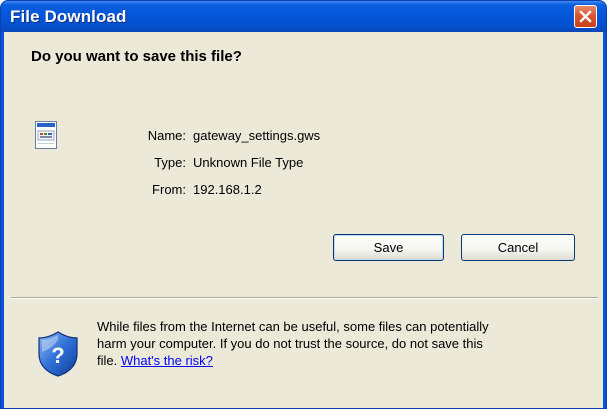 This screenshot has width=607, height=409. I want to click on close-icon, so click(585, 16).